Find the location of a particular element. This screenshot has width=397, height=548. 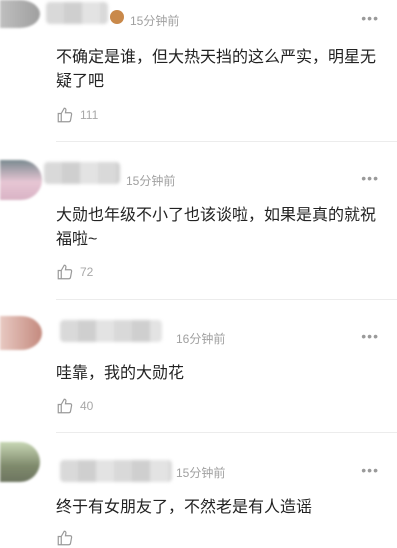

like-button is located at coordinates (68, 538).